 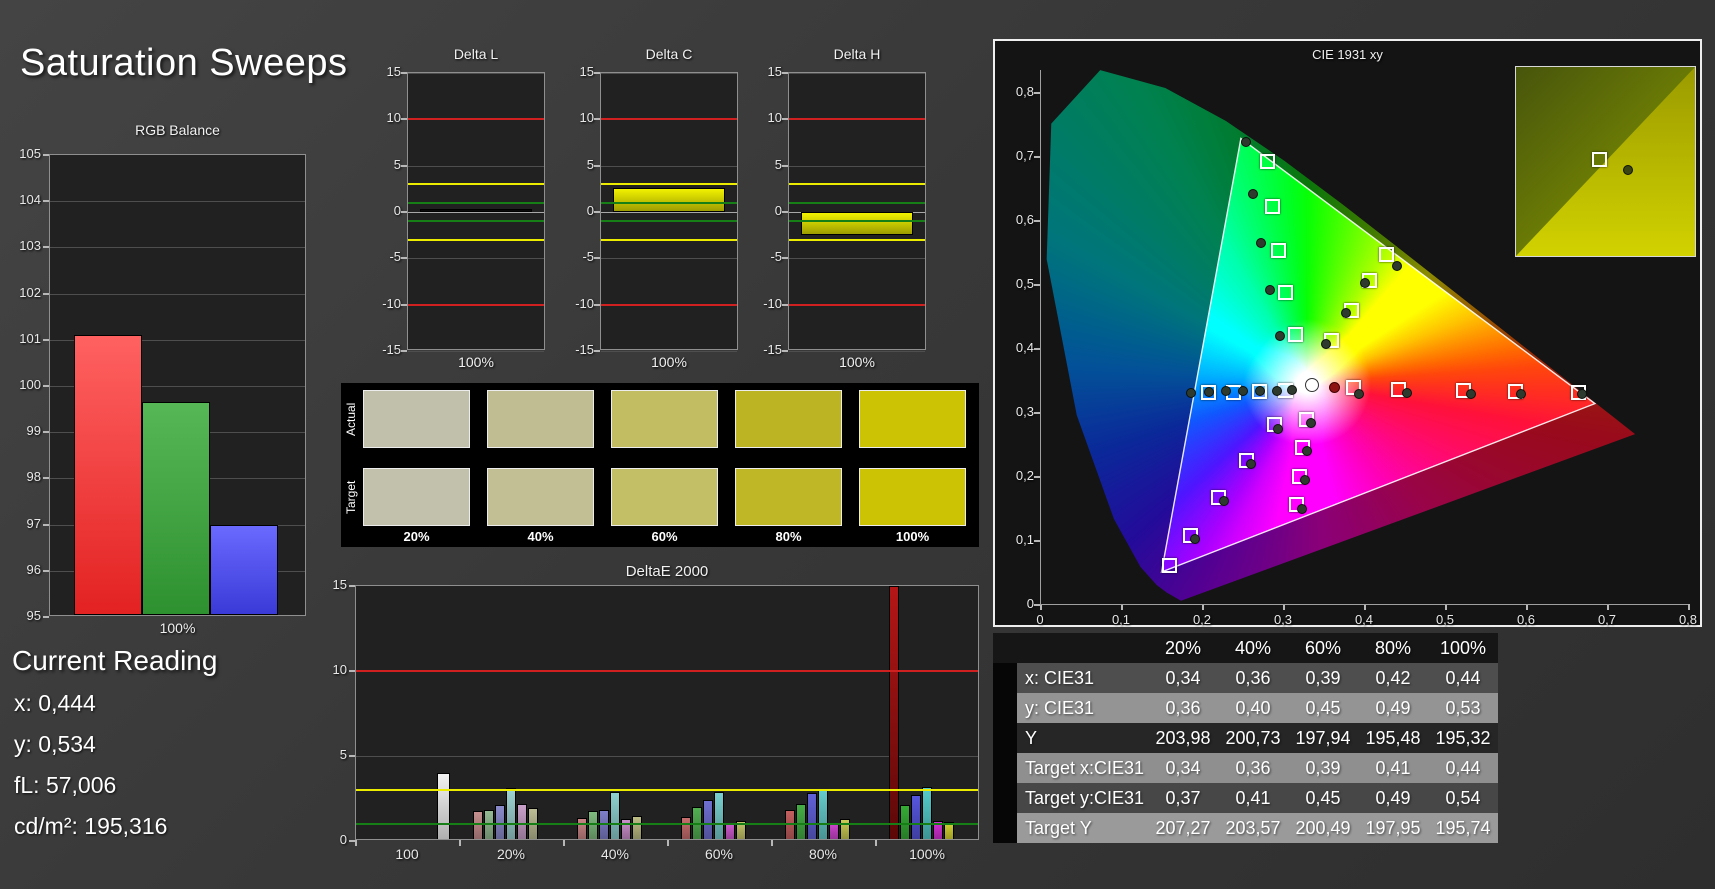 What do you see at coordinates (476, 362) in the screenshot?
I see `delta-xlabel: 100%` at bounding box center [476, 362].